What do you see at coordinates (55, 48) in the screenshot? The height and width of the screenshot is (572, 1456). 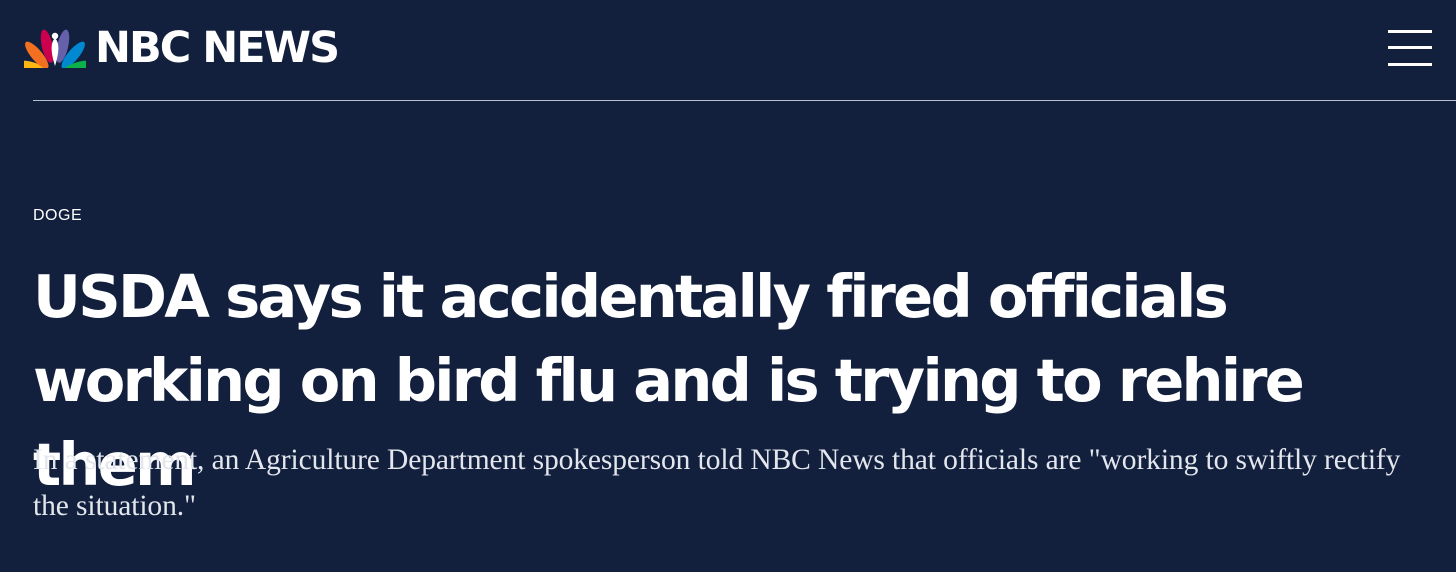 I see `nbc-peacock-icon` at bounding box center [55, 48].